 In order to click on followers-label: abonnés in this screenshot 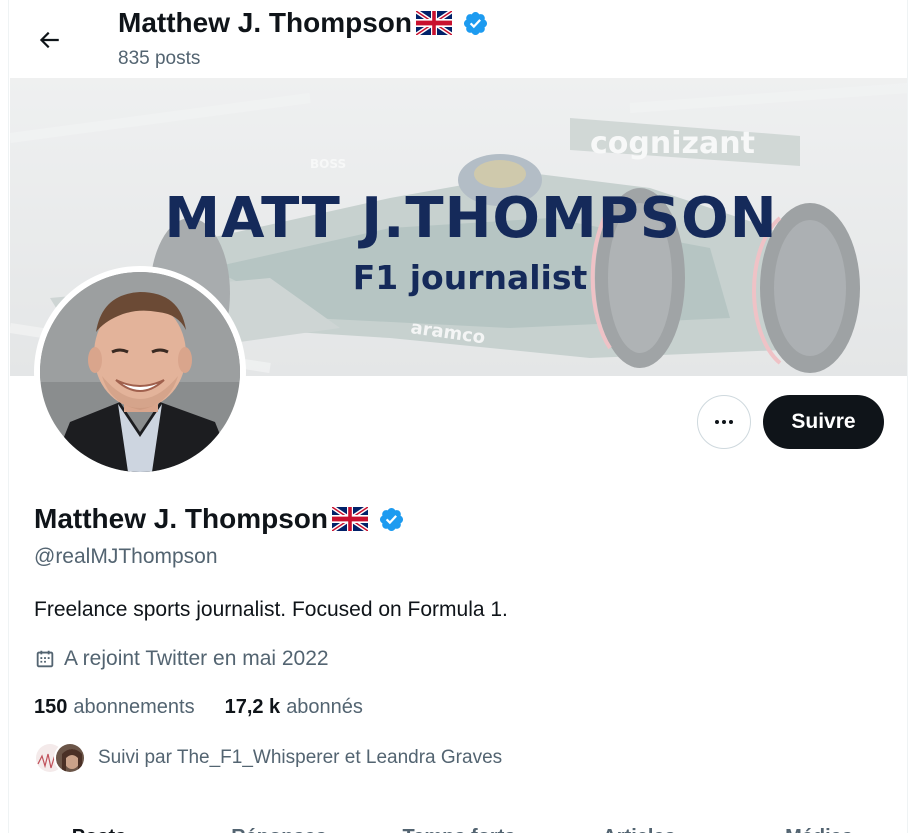, I will do `click(324, 707)`.